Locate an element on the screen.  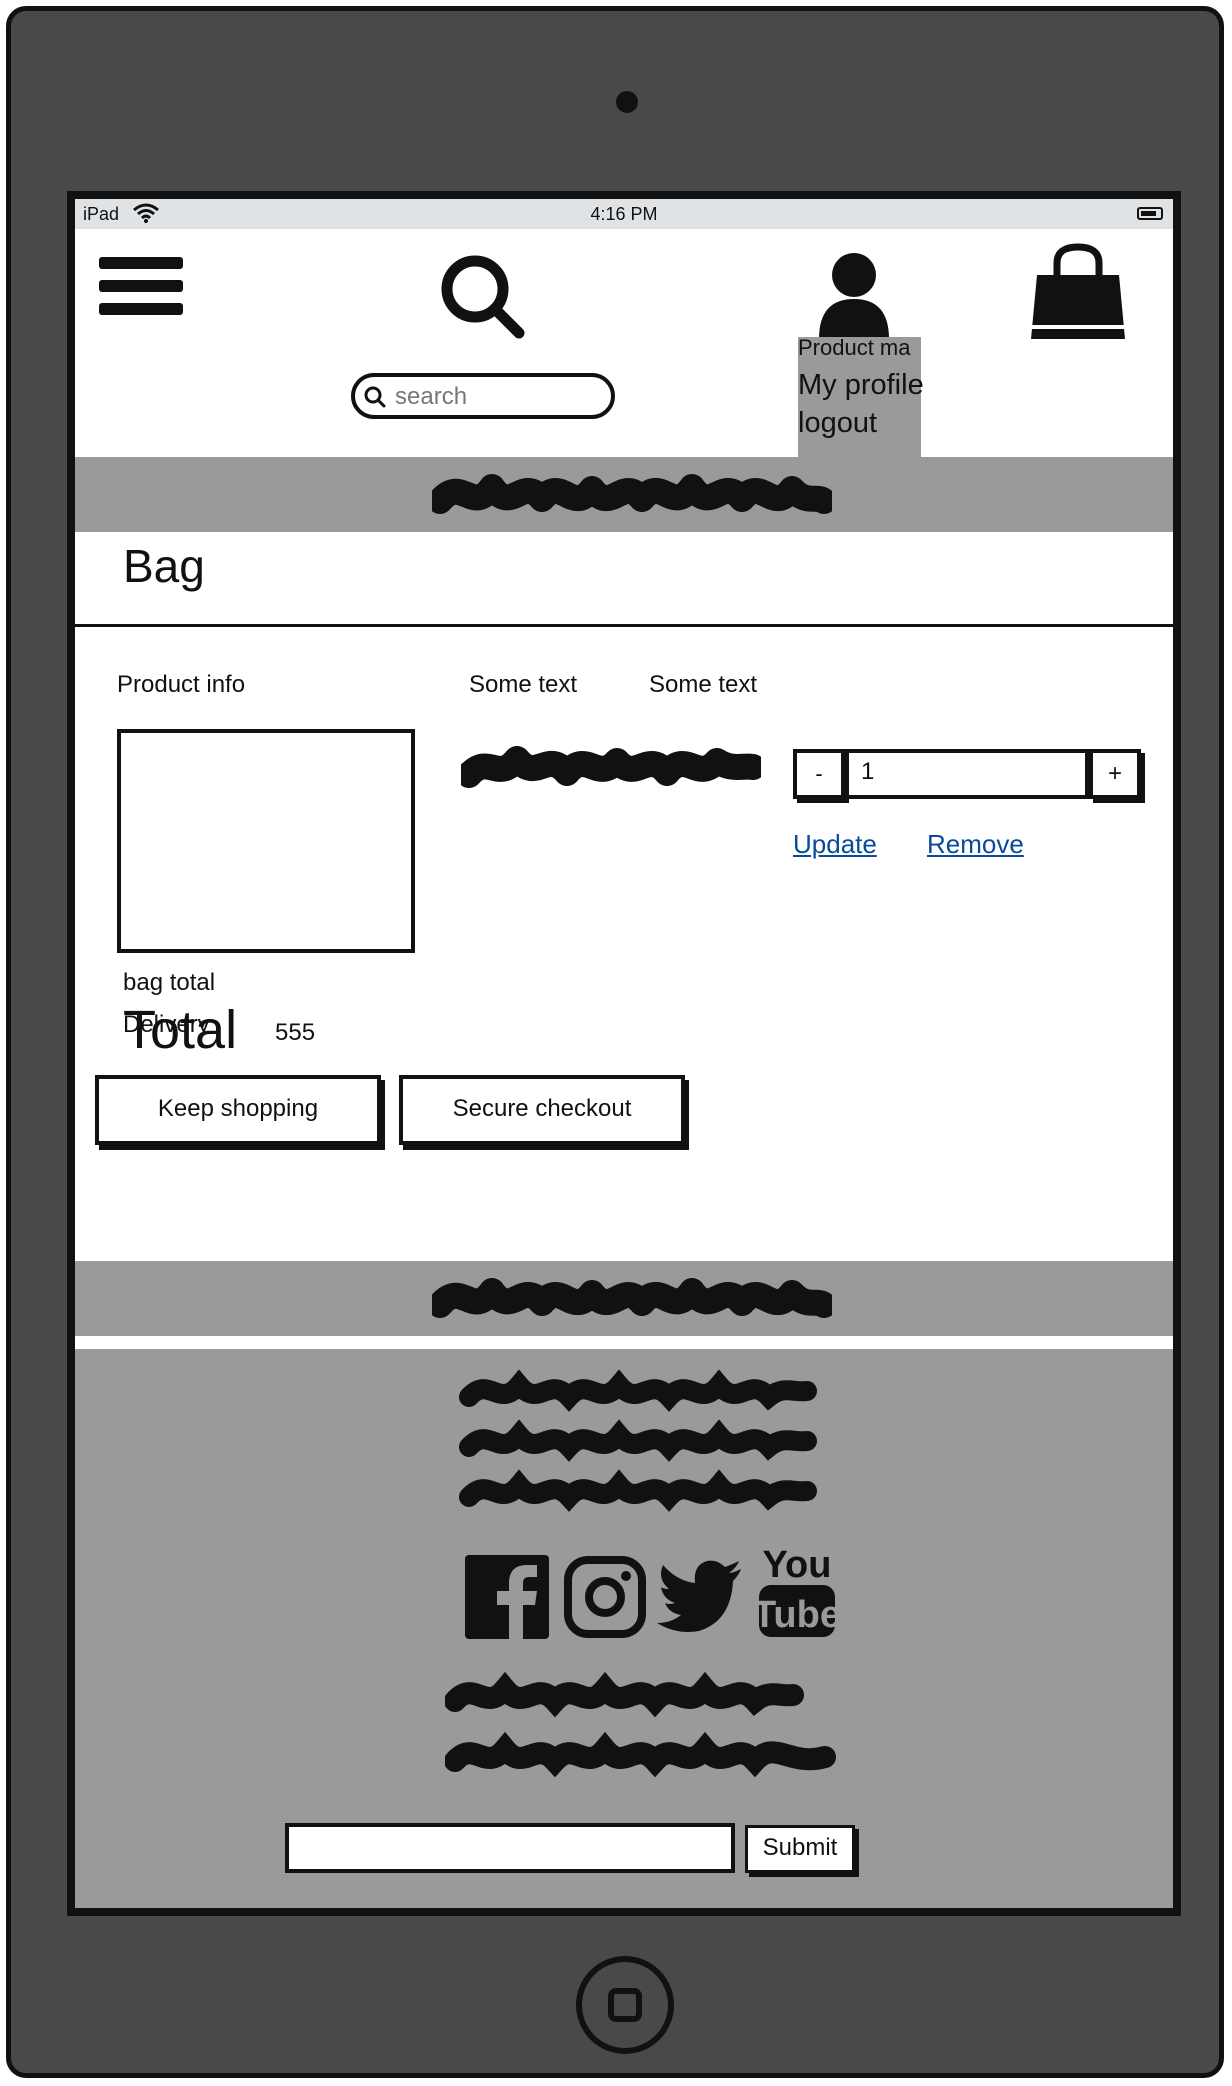
youtube-icon: You Tube is located at coordinates (797, 1591).